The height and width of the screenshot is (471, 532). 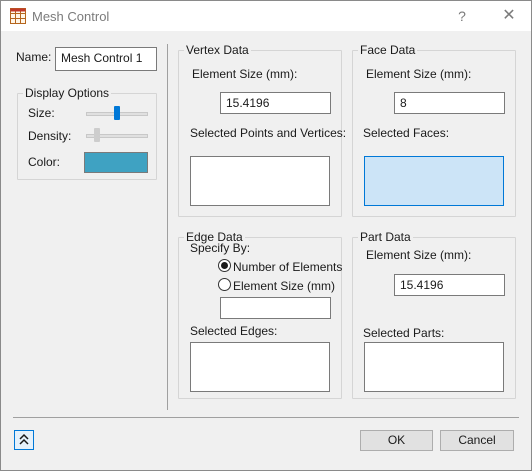 I want to click on density-slider-thumb, so click(x=97, y=135).